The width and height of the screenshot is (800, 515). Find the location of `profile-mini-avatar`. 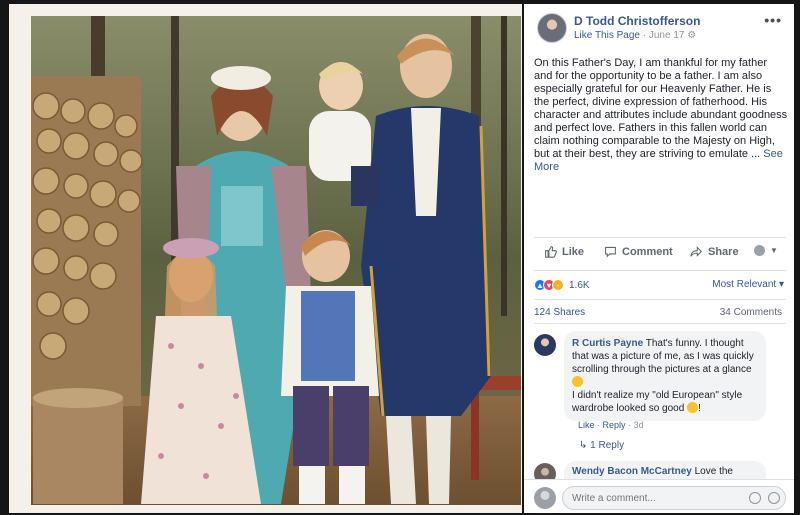

profile-mini-avatar is located at coordinates (759, 250).